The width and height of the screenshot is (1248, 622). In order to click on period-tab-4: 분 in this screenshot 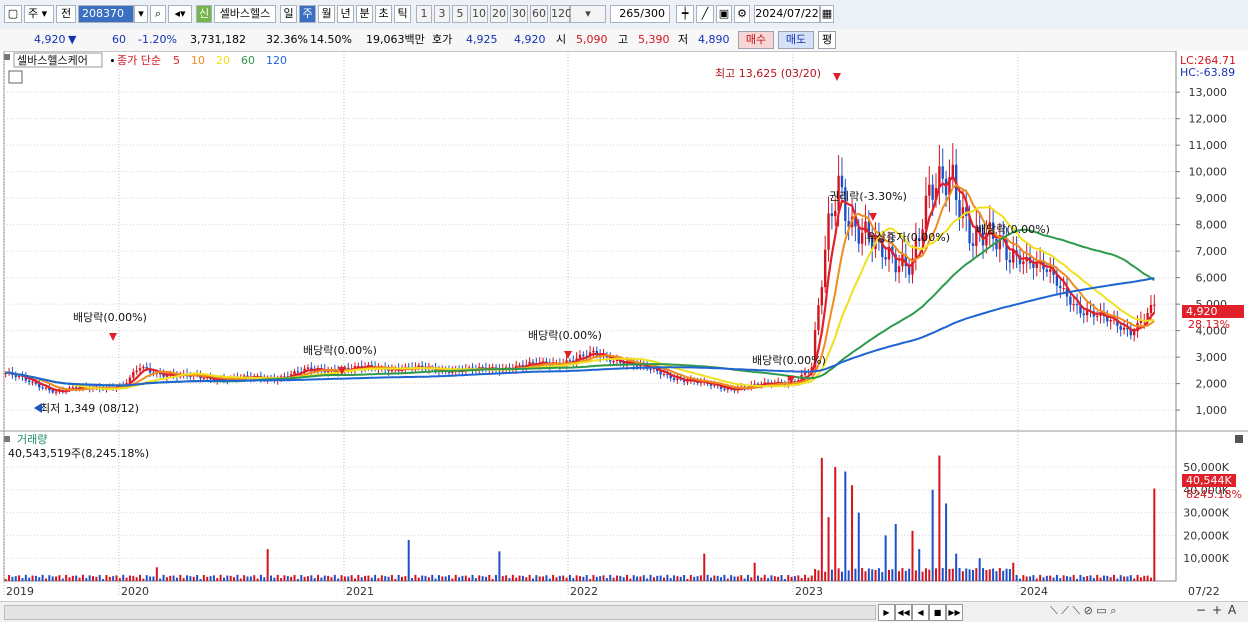, I will do `click(364, 14)`.